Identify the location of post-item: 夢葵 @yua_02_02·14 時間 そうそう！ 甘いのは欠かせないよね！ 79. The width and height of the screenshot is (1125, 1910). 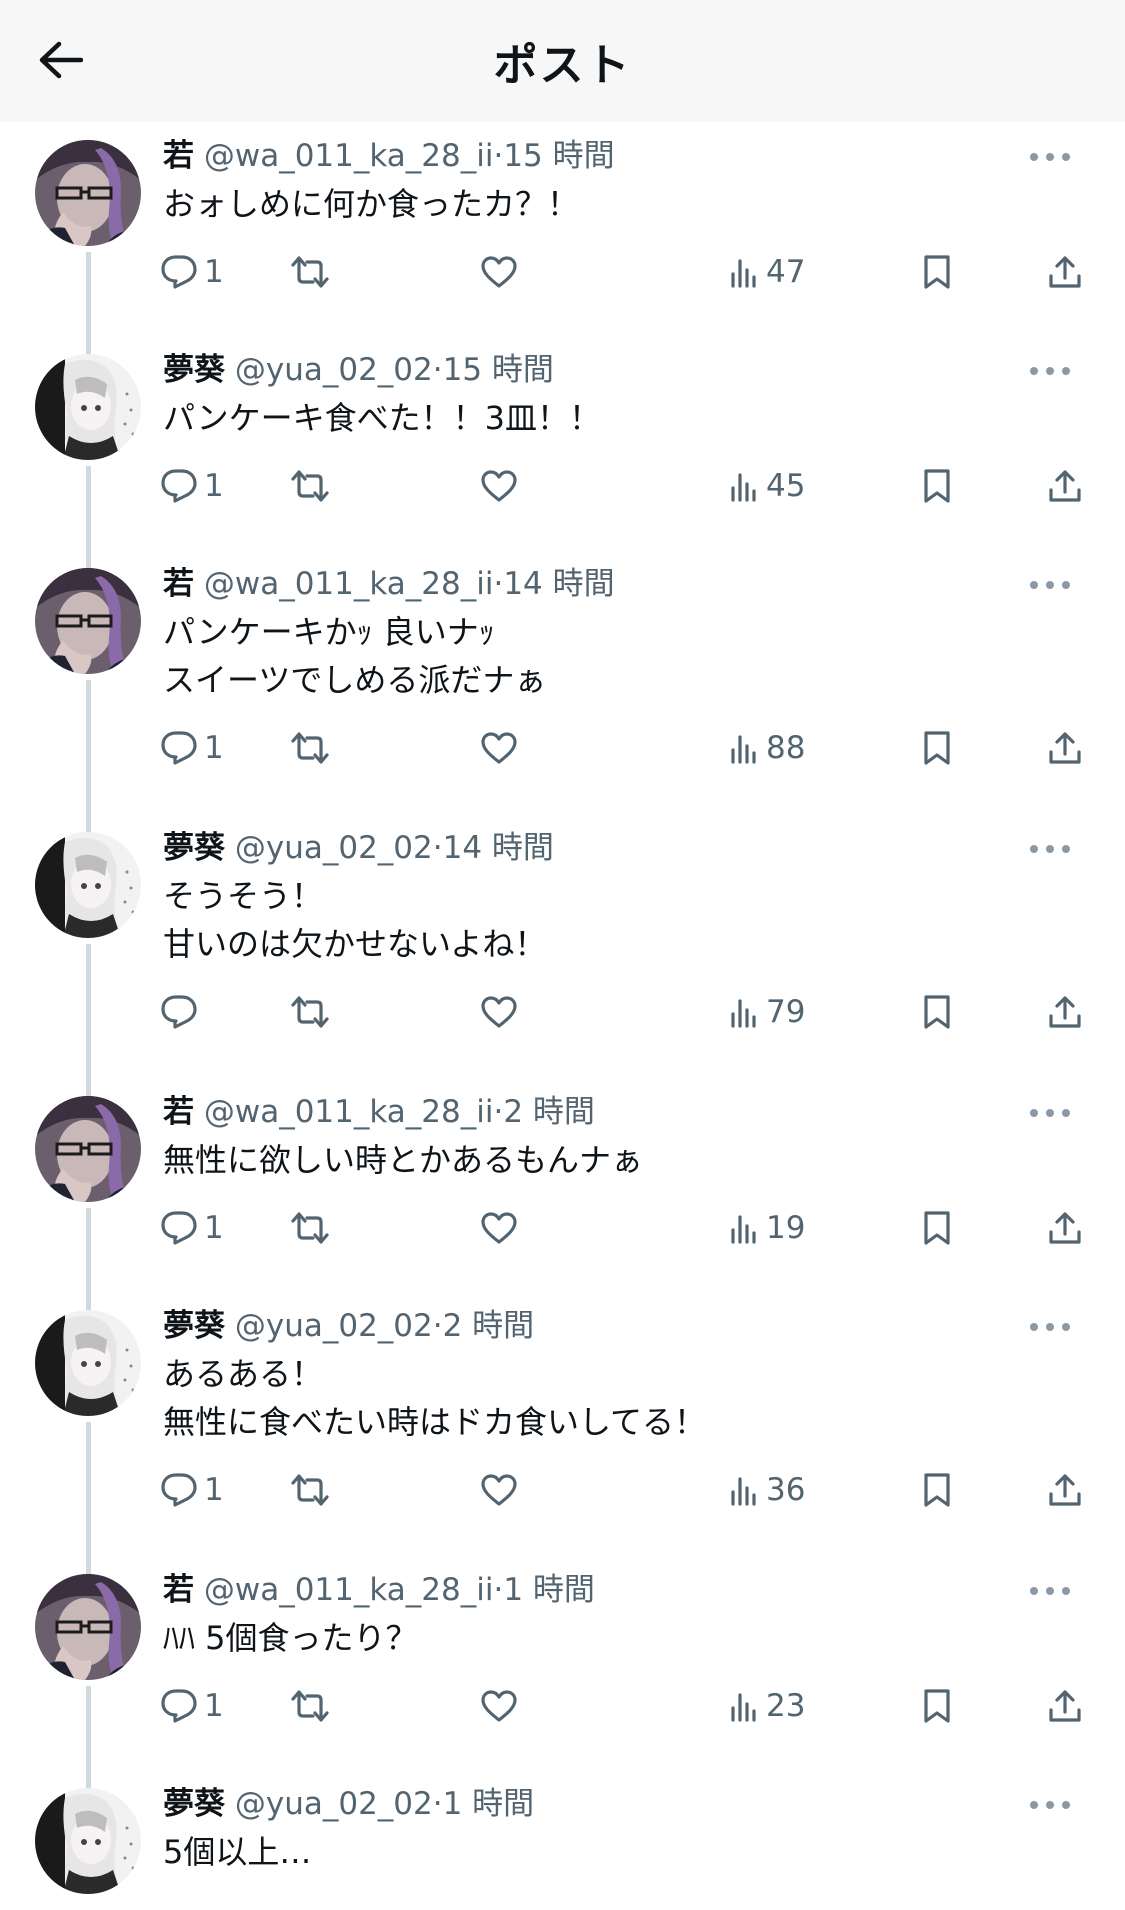
(562, 956).